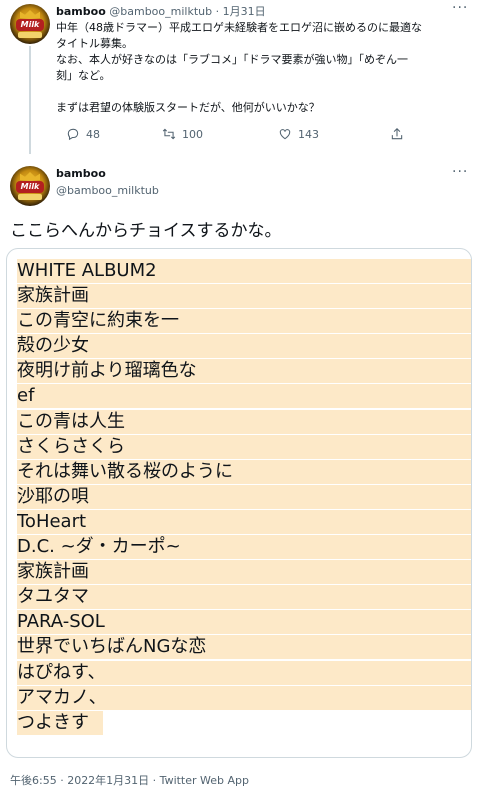 The image size is (480, 790). Describe the element at coordinates (244, 521) in the screenshot. I see `image-text-line: ToHeart` at that location.